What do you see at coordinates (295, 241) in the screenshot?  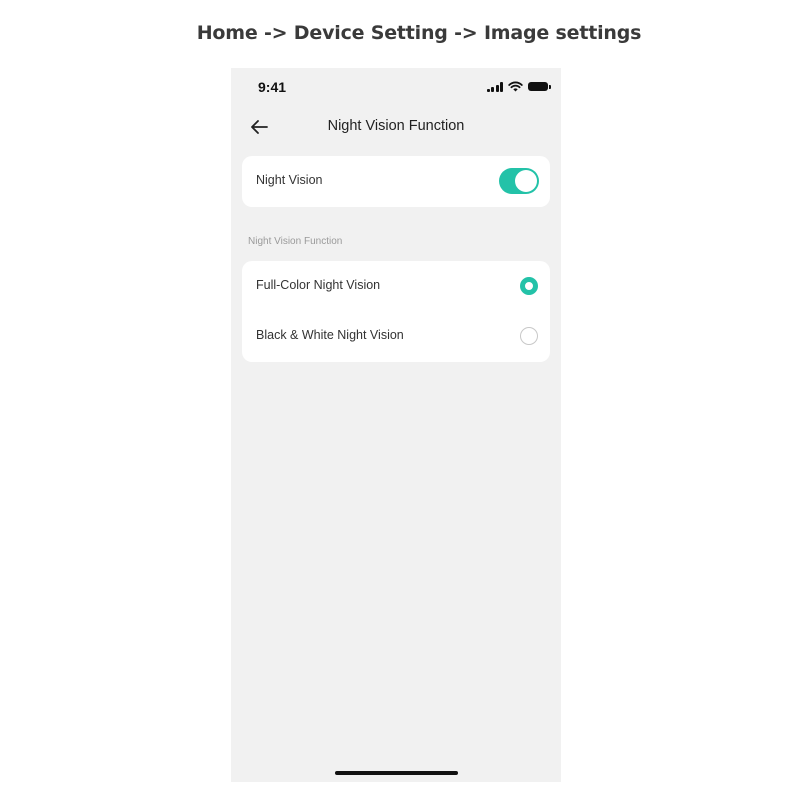 I see `section-label: Night Vision Function` at bounding box center [295, 241].